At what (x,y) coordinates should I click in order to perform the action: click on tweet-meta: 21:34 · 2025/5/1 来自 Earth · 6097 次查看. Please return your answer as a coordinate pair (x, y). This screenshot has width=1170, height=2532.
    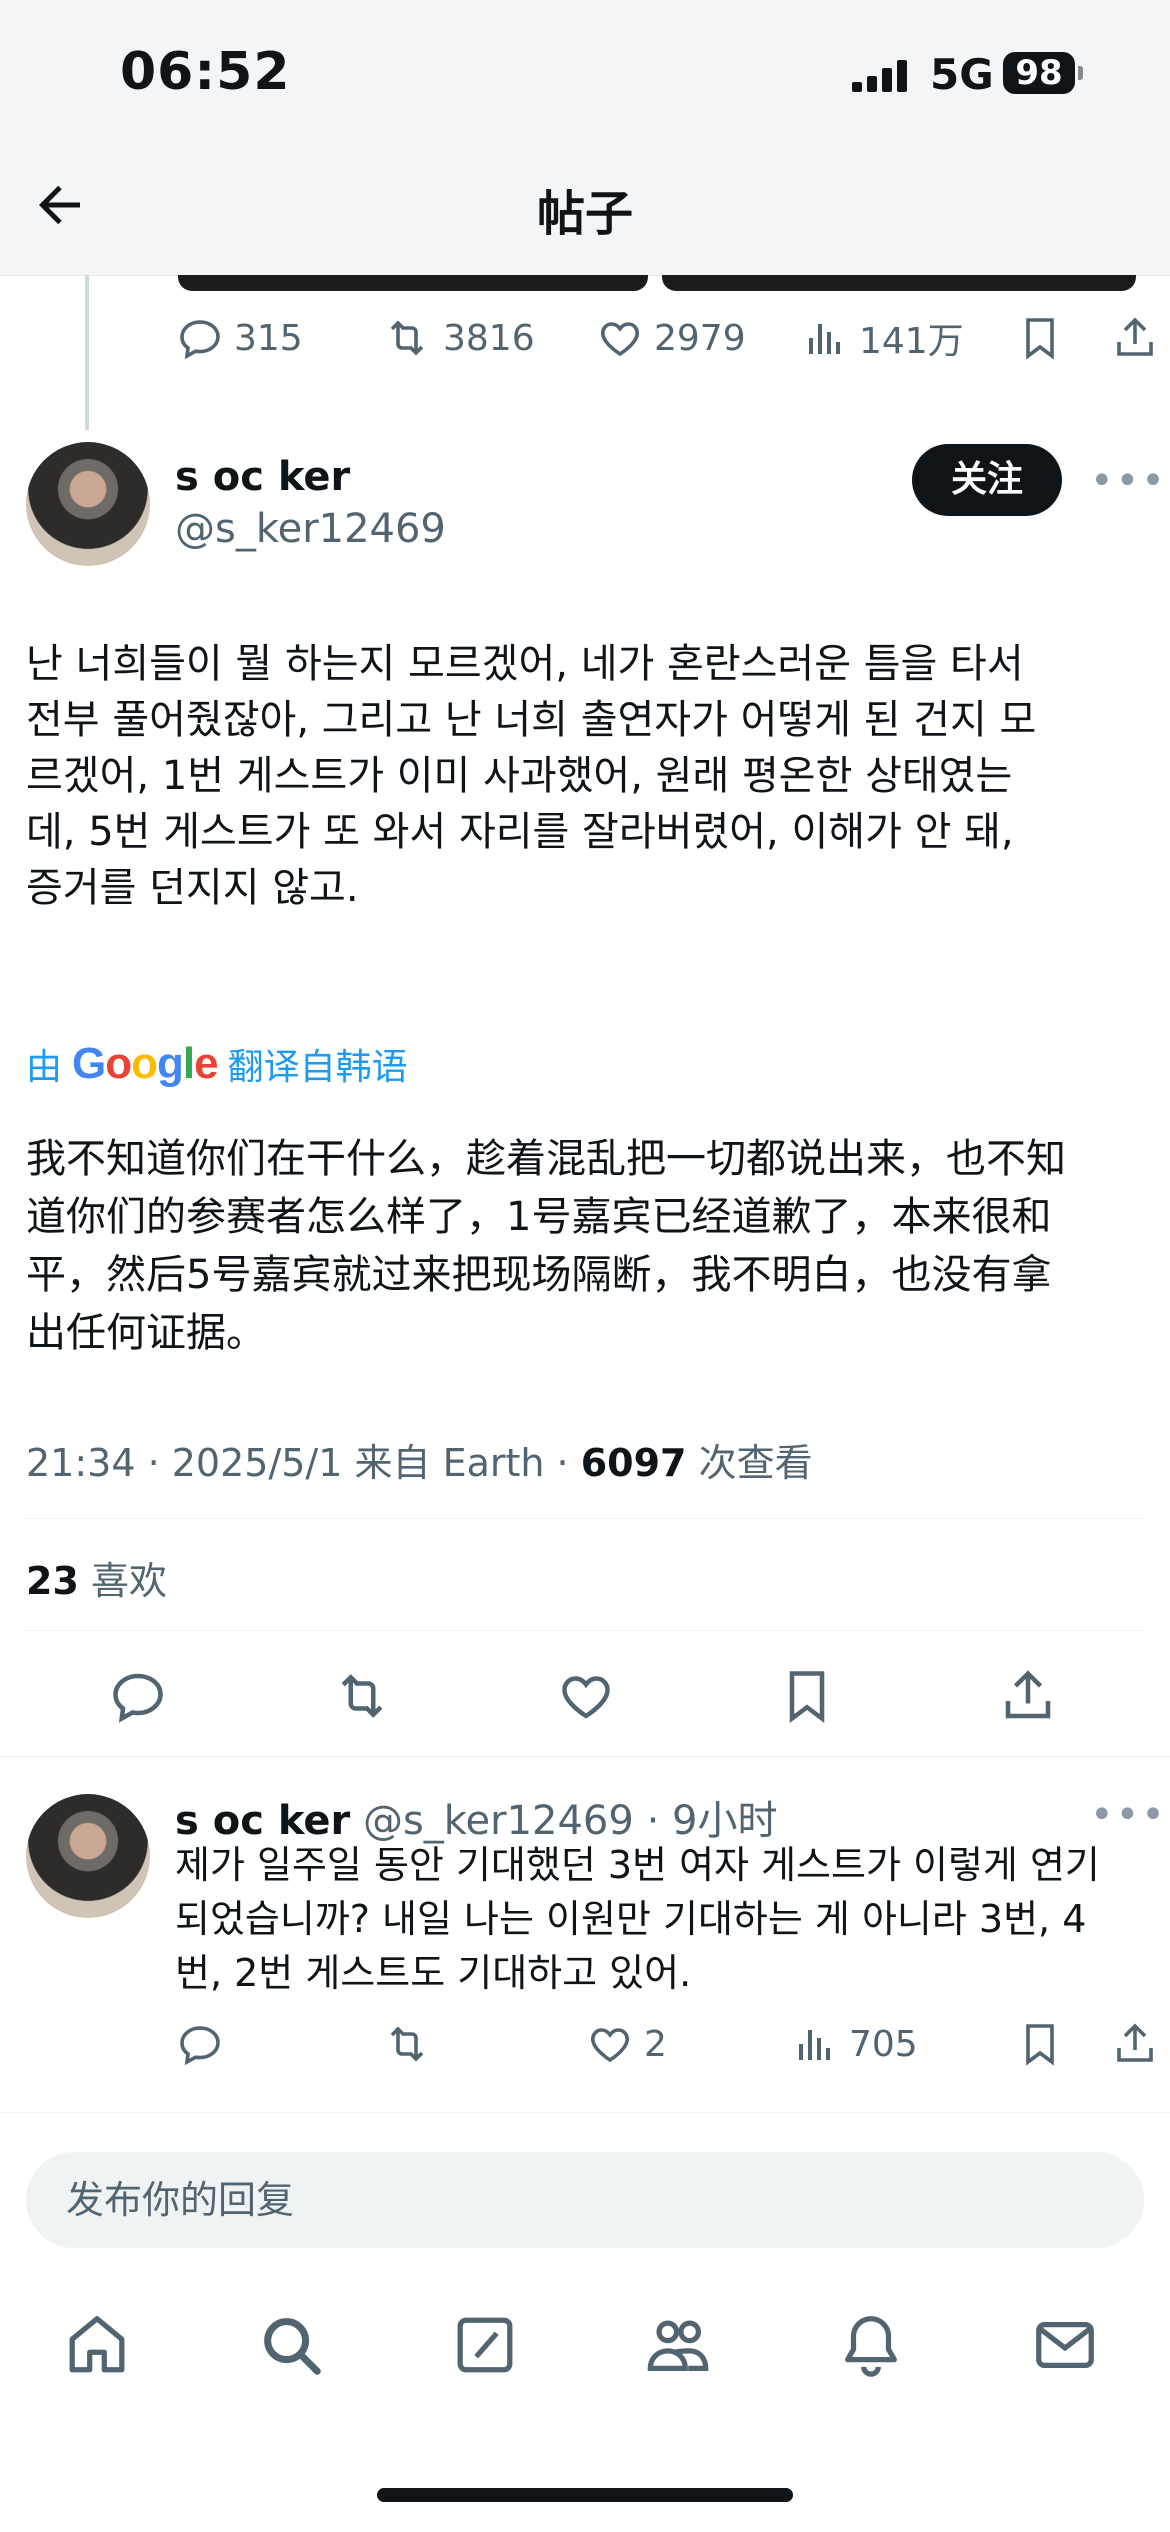
    Looking at the image, I should click on (419, 1459).